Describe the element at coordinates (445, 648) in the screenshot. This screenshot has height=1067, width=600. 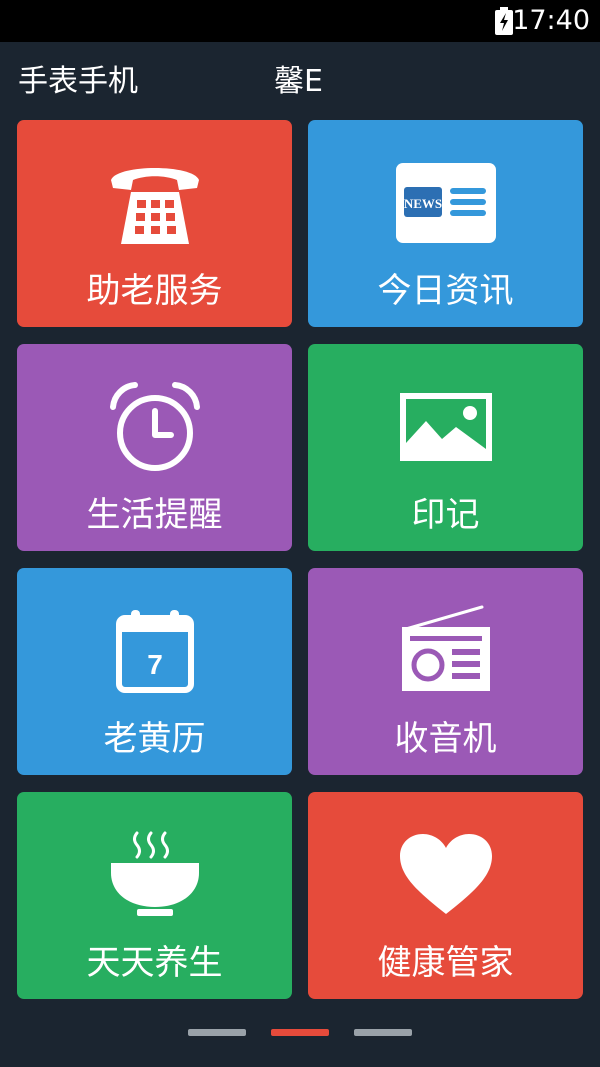
I see `radio-icon` at that location.